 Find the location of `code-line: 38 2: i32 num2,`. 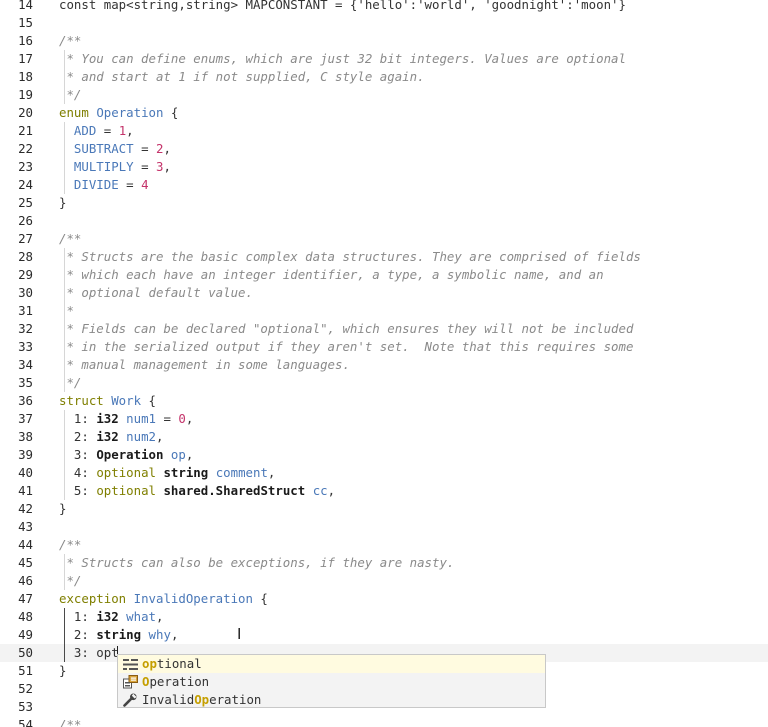

code-line: 38 2: i32 num2, is located at coordinates (384, 437).